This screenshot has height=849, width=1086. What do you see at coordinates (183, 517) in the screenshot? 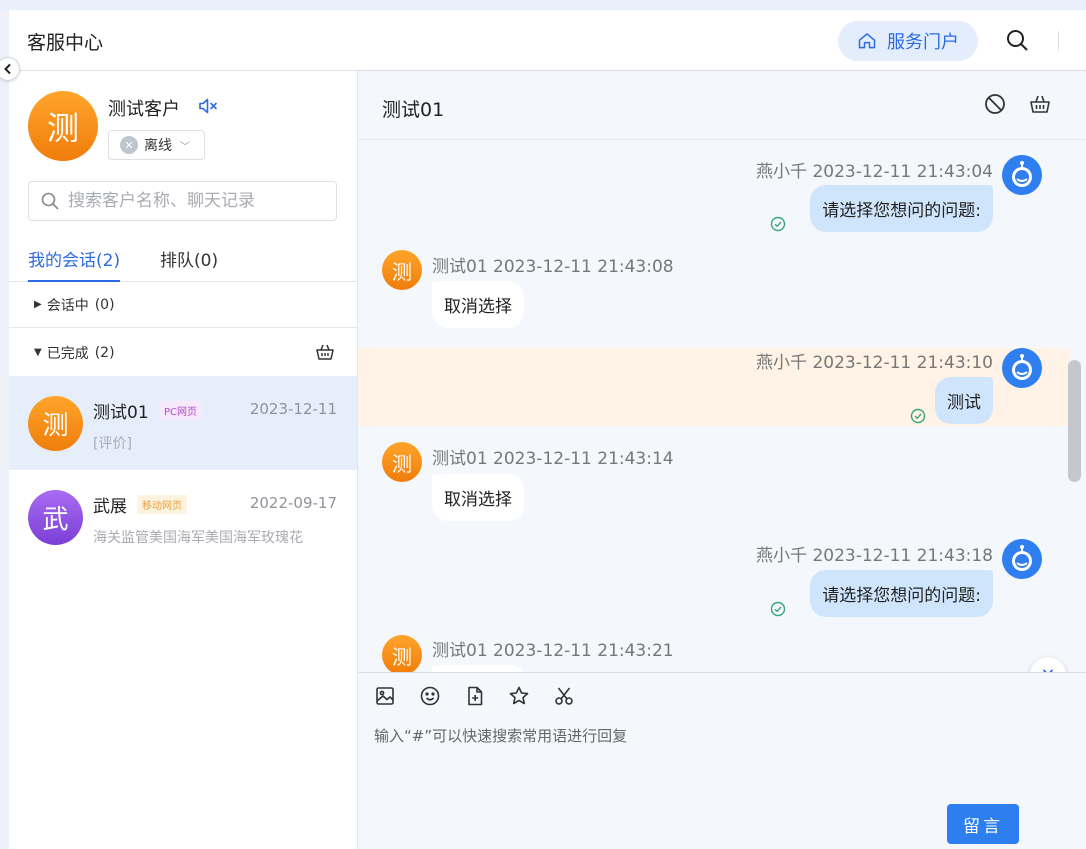
I see `conversation-item: 武 武展 移动网页 2022-09-17 海关监管美国海军美国海军玫瑰花` at bounding box center [183, 517].